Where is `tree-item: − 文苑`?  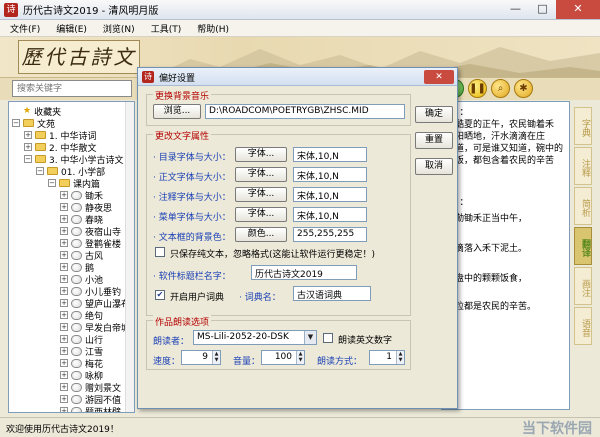 tree-item: − 文苑 is located at coordinates (33, 123).